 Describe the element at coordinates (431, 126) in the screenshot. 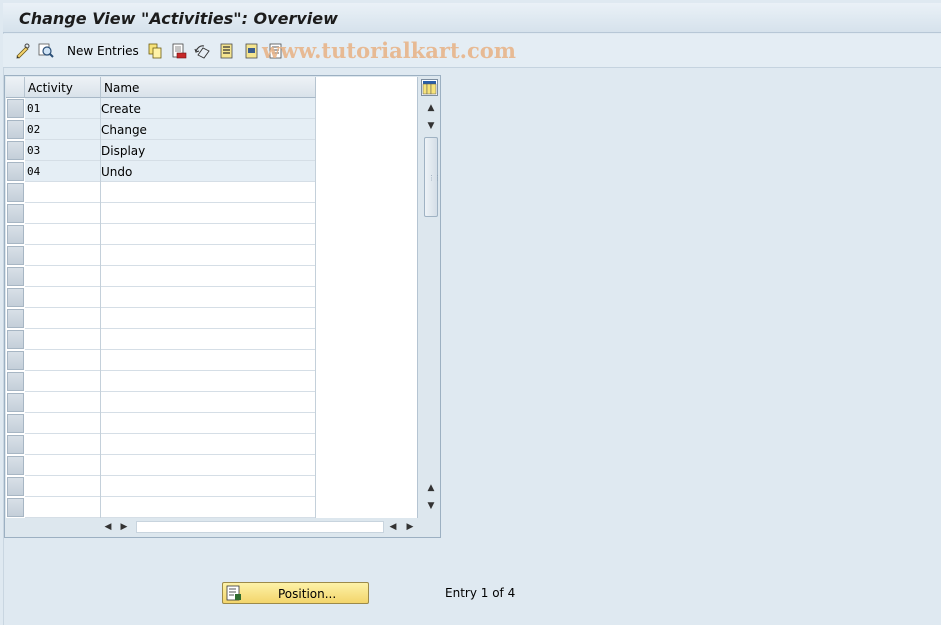

I see `page-up-icon: ▼` at that location.